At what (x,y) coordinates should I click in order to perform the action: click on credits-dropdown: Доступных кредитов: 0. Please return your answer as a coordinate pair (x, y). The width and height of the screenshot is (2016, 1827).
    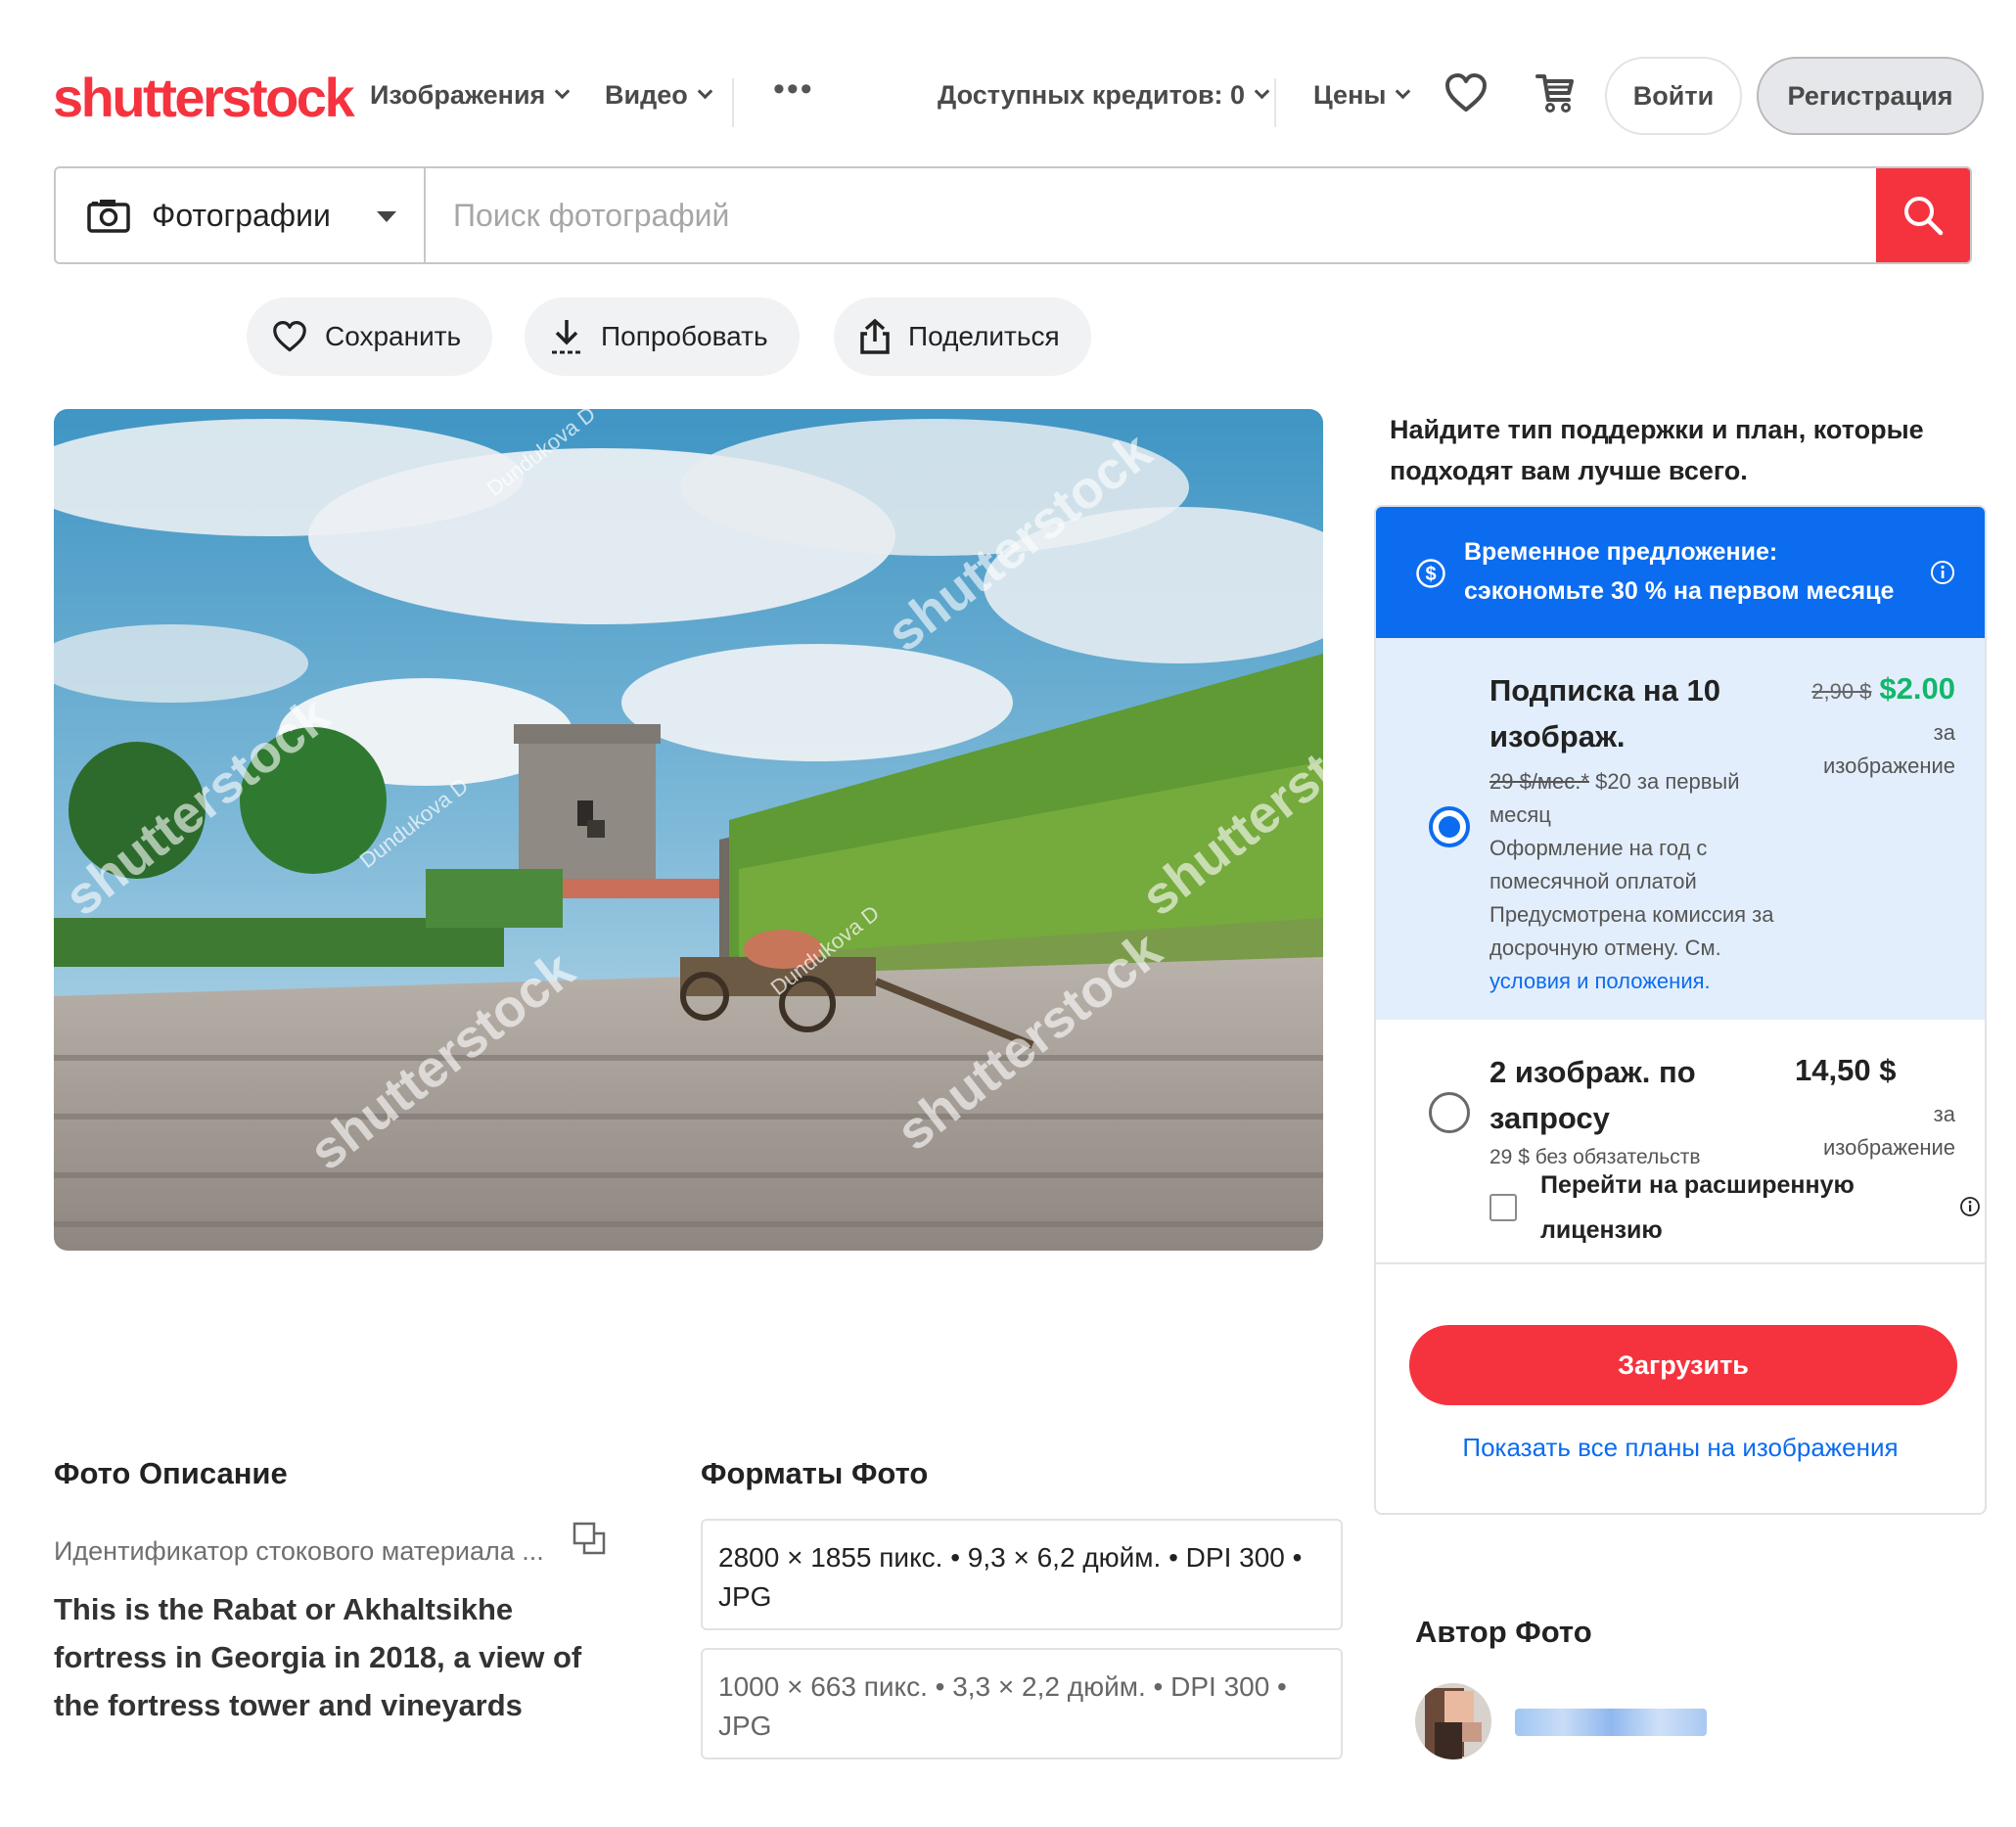
    Looking at the image, I should click on (1104, 95).